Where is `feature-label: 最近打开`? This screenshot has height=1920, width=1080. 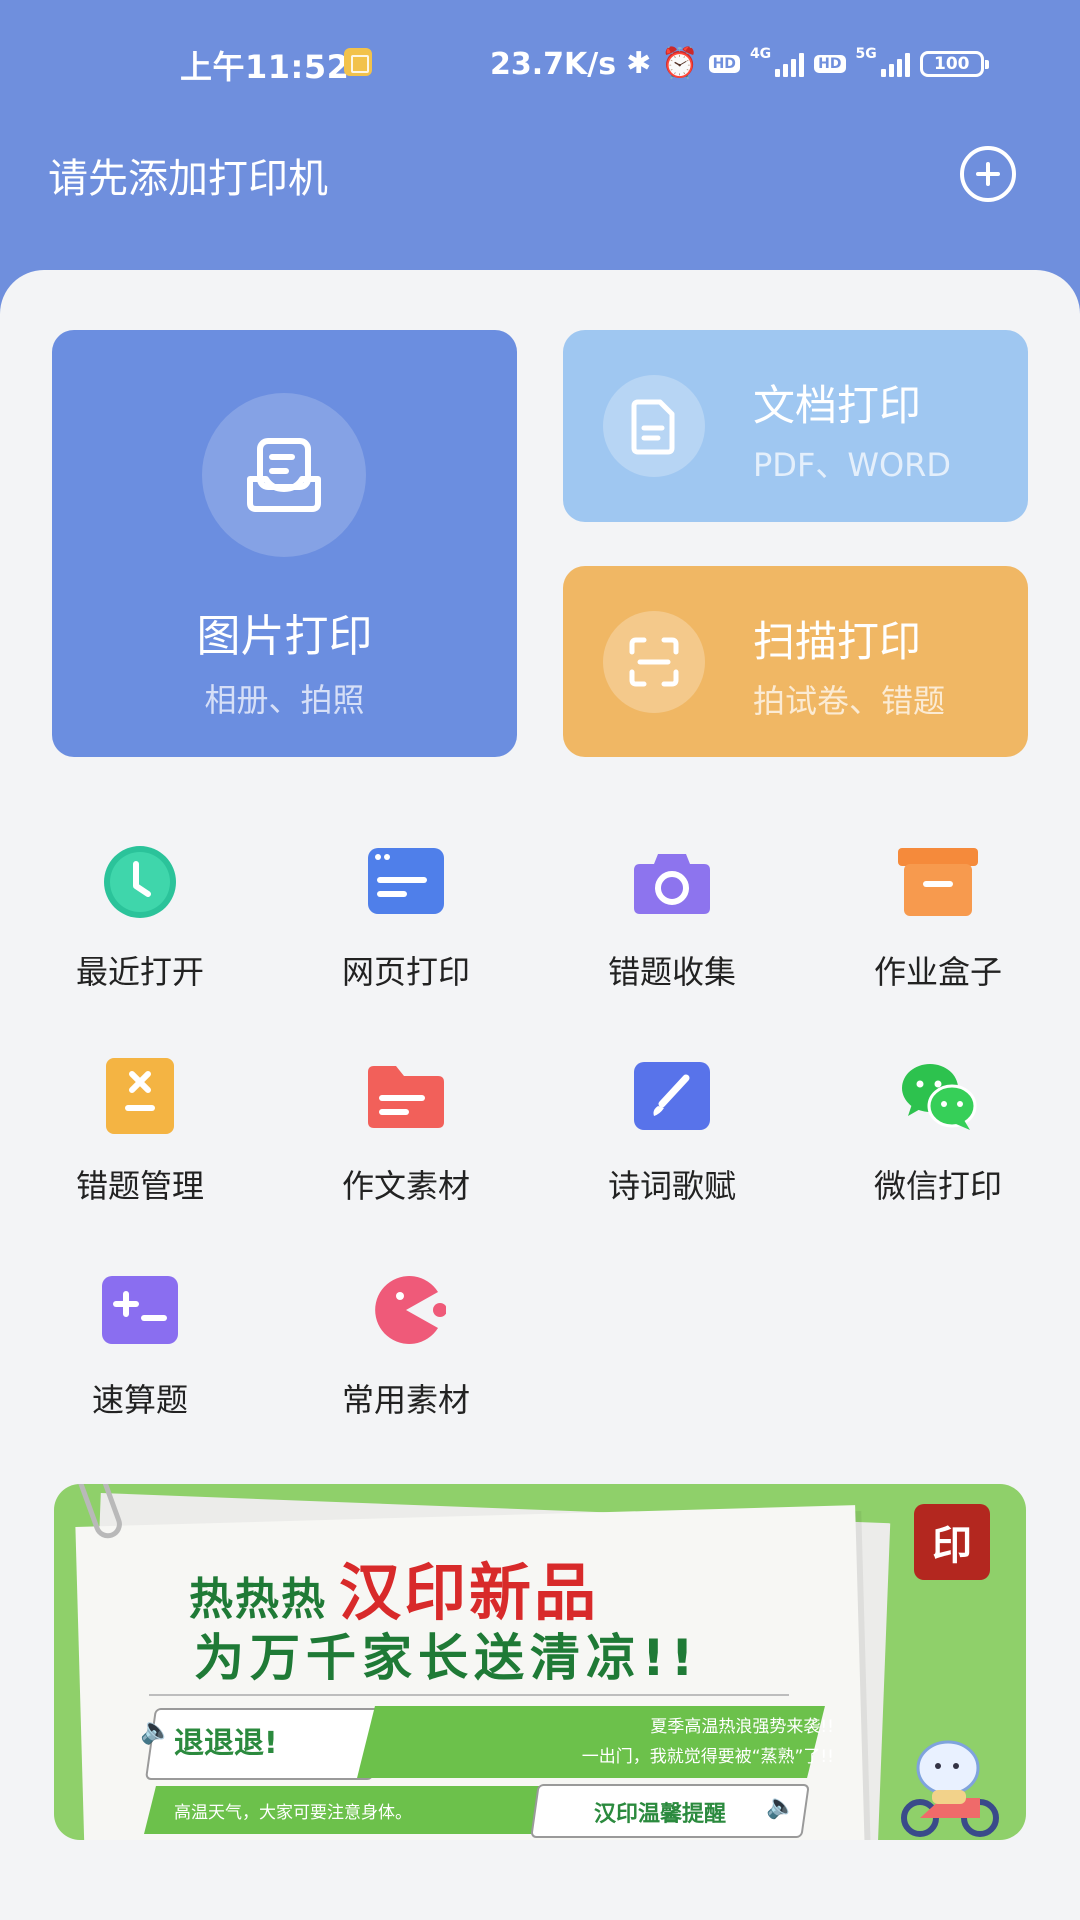
feature-label: 最近打开 is located at coordinates (139, 972).